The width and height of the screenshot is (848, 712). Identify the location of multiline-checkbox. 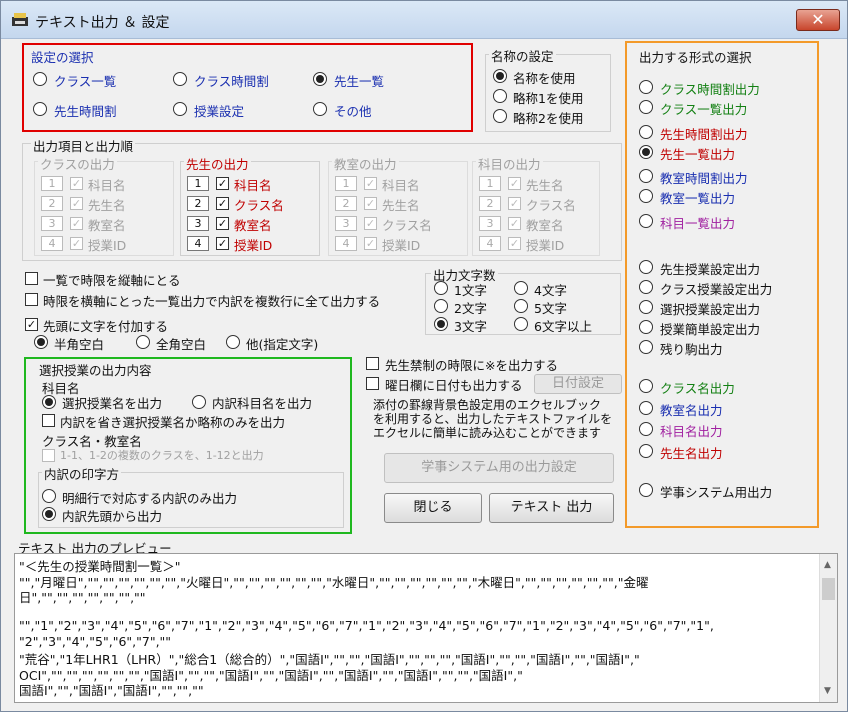
(31, 299).